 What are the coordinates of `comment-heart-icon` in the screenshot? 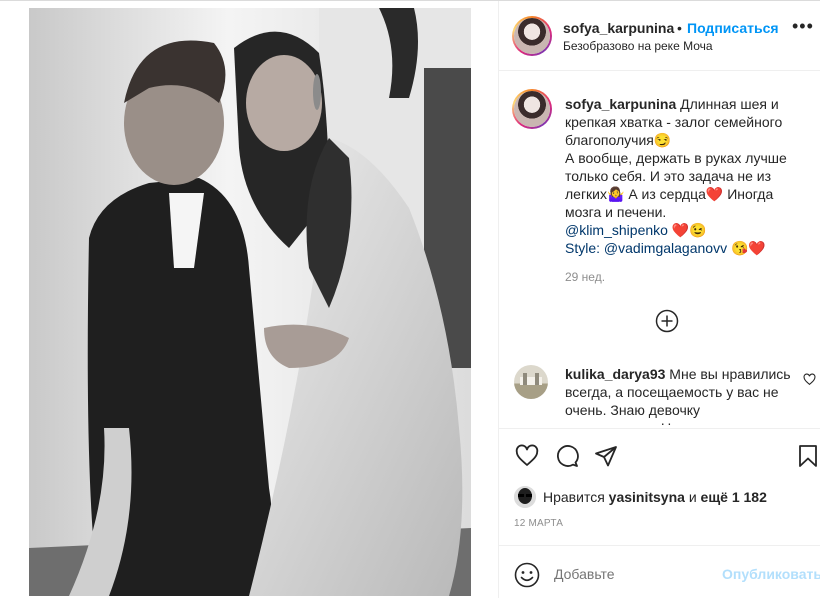 It's located at (809, 379).